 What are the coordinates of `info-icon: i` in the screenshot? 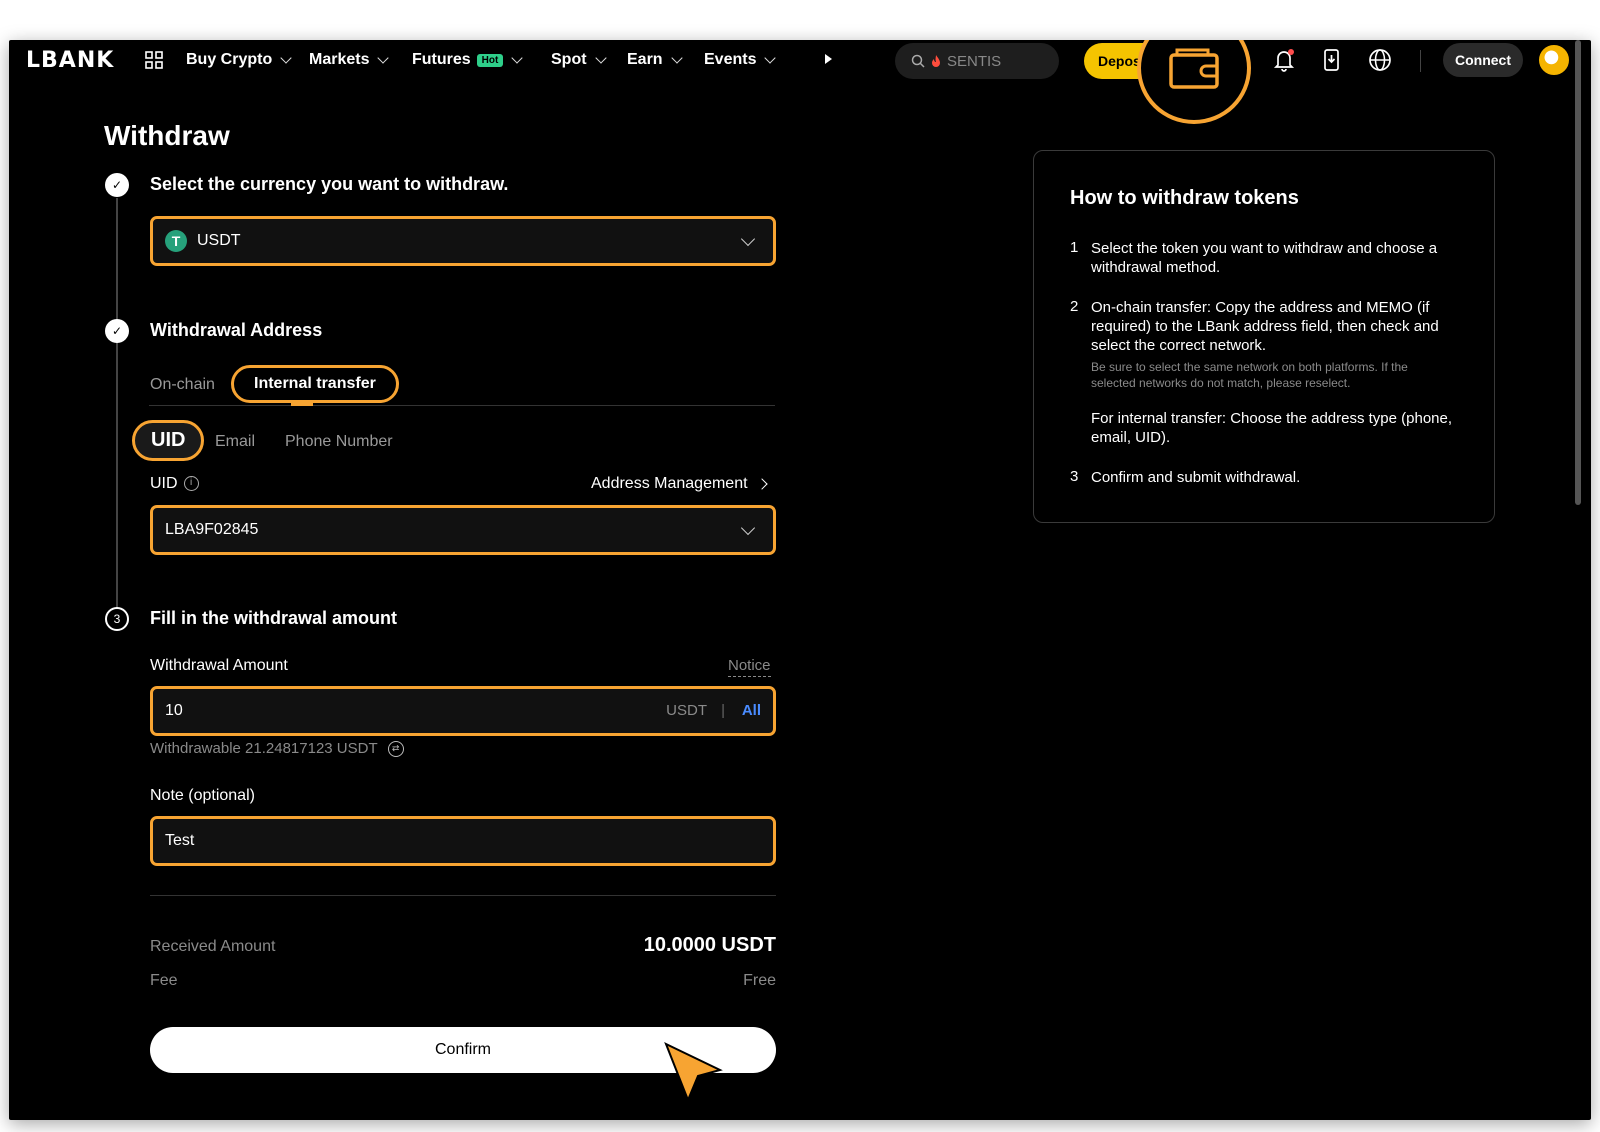 It's located at (191, 484).